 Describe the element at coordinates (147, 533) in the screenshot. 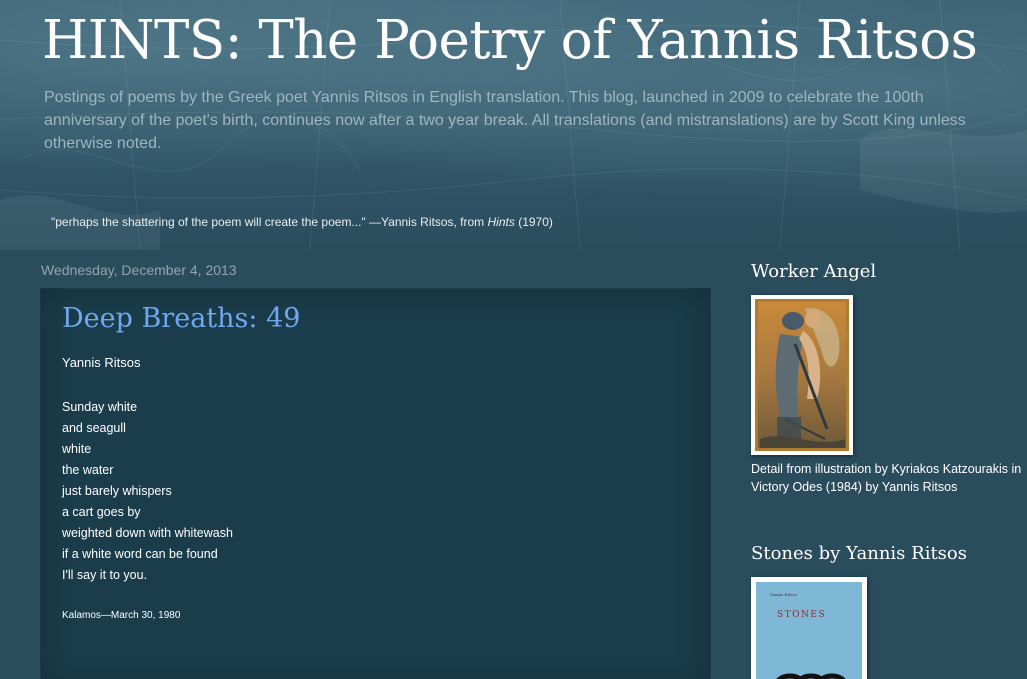

I see `poem-line: weighted down with whitewash` at that location.